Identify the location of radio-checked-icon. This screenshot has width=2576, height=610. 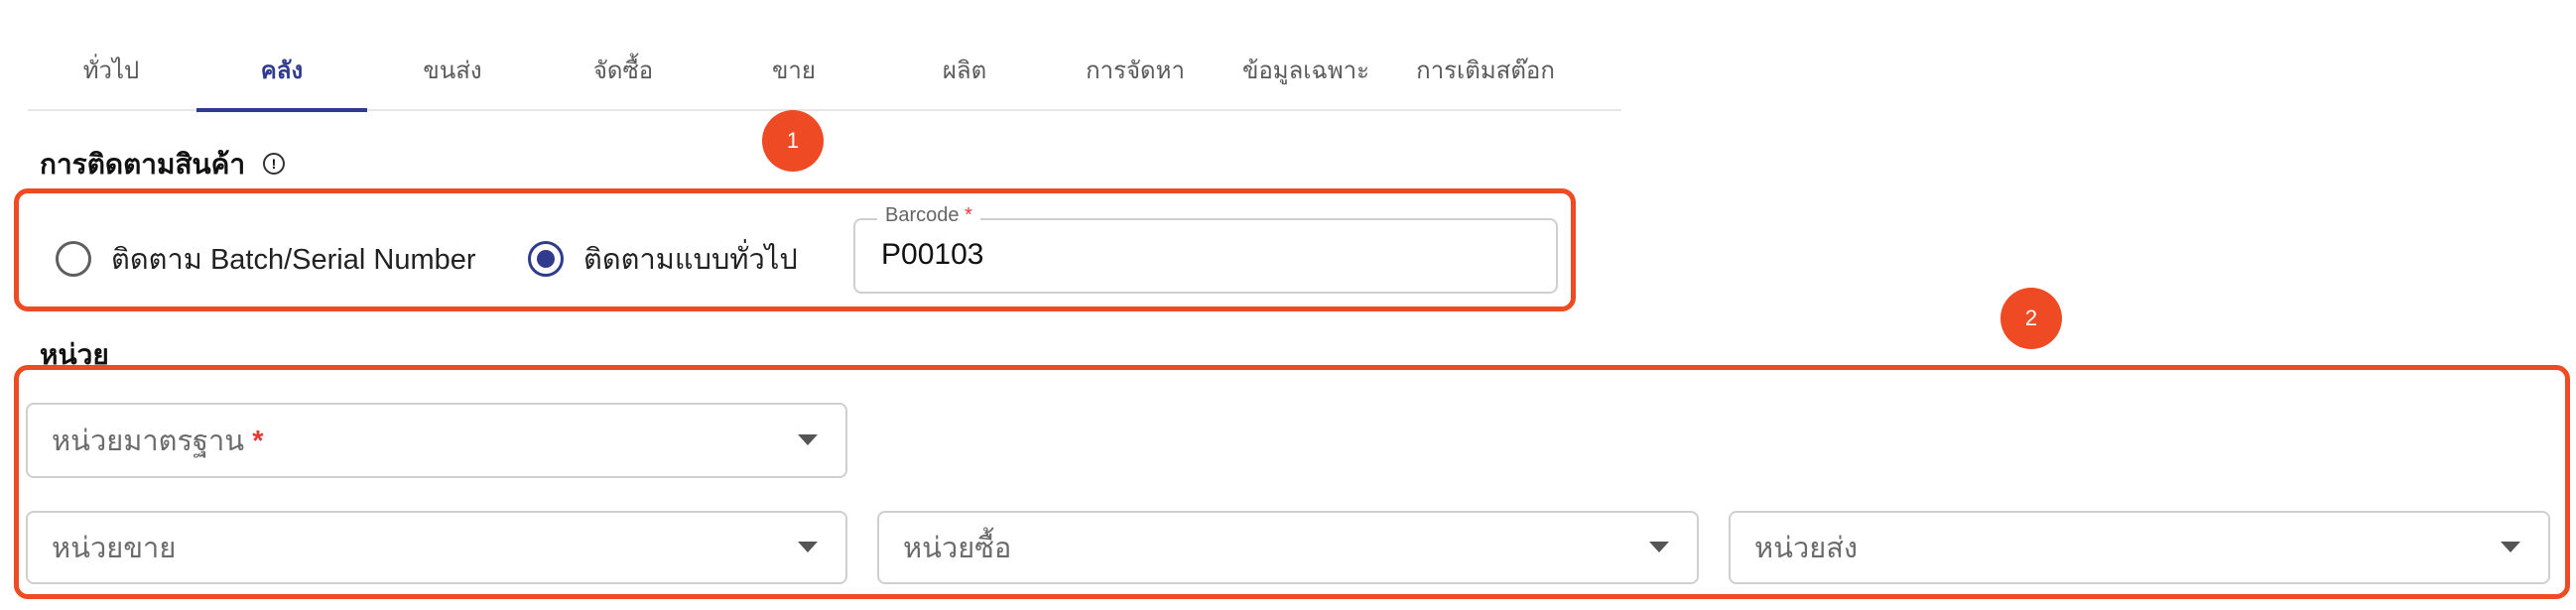
(546, 259).